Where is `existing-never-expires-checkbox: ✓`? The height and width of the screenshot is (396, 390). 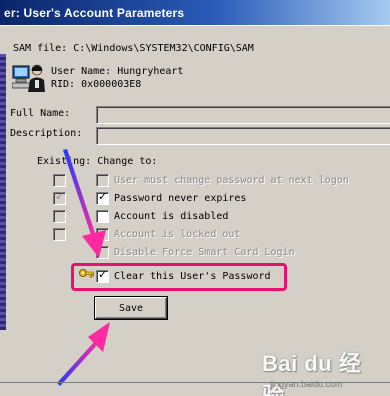
existing-never-expires-checkbox: ✓ is located at coordinates (59, 197).